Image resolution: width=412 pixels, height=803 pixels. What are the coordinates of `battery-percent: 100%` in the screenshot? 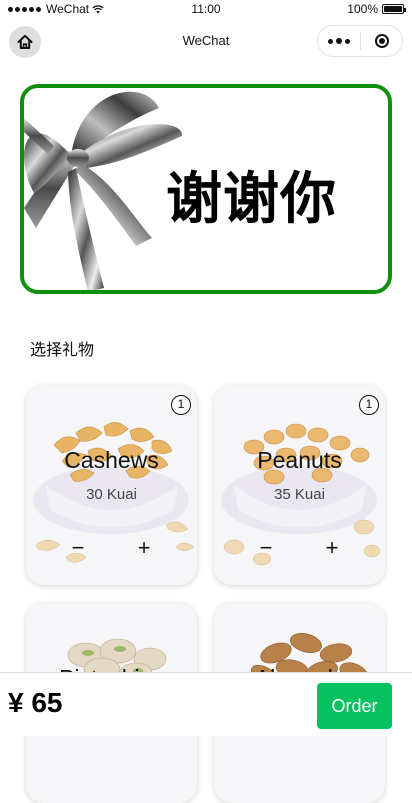 It's located at (362, 9).